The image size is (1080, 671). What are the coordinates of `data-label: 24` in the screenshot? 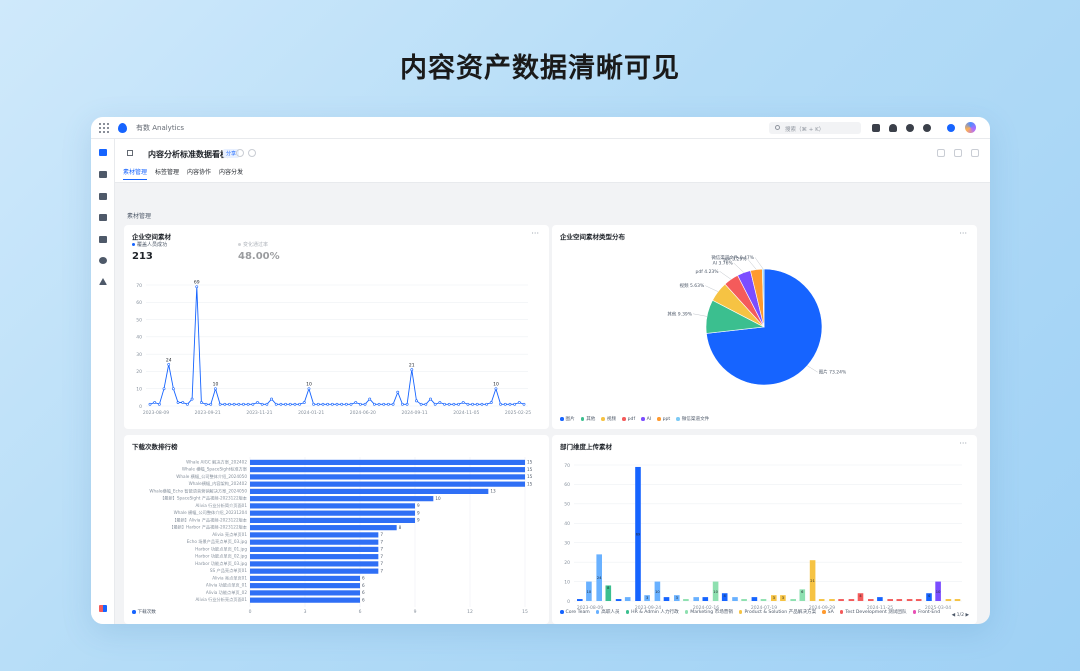 It's located at (169, 361).